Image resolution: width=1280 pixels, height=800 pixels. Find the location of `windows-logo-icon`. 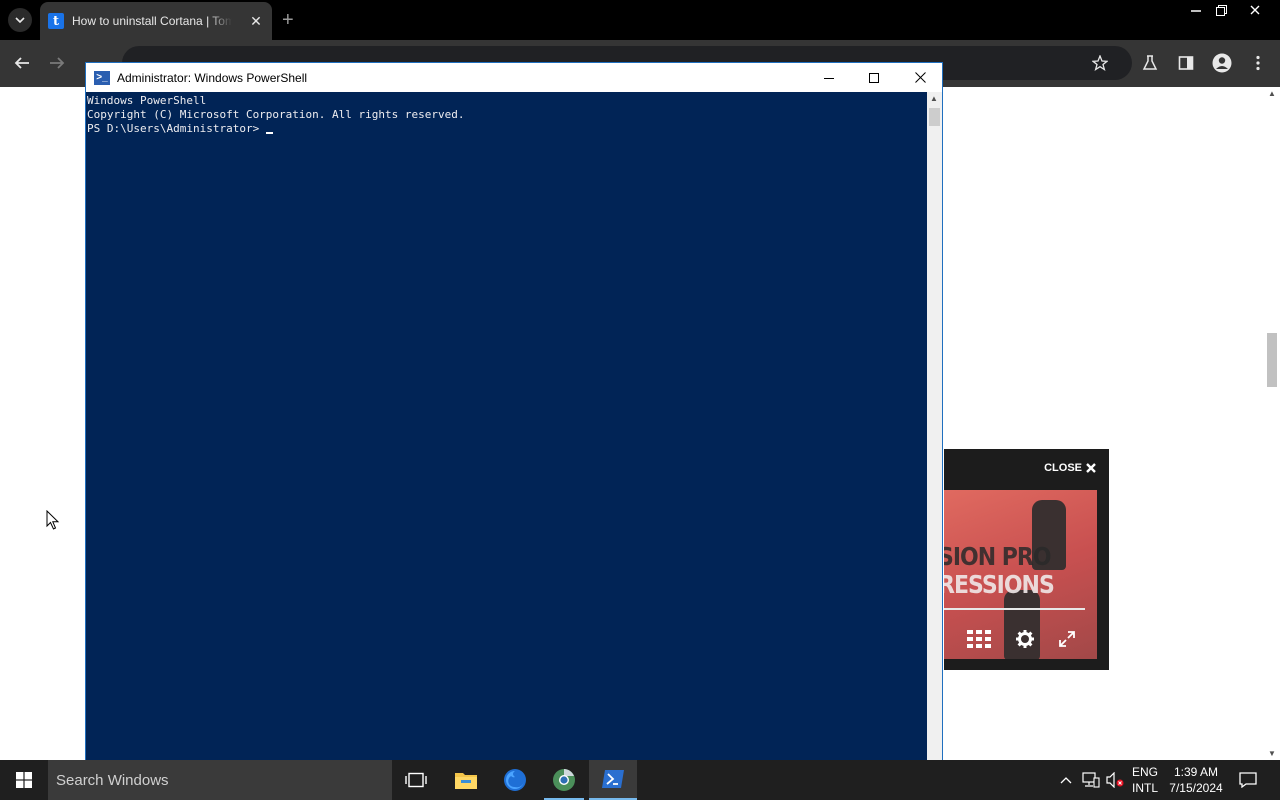

windows-logo-icon is located at coordinates (24, 780).